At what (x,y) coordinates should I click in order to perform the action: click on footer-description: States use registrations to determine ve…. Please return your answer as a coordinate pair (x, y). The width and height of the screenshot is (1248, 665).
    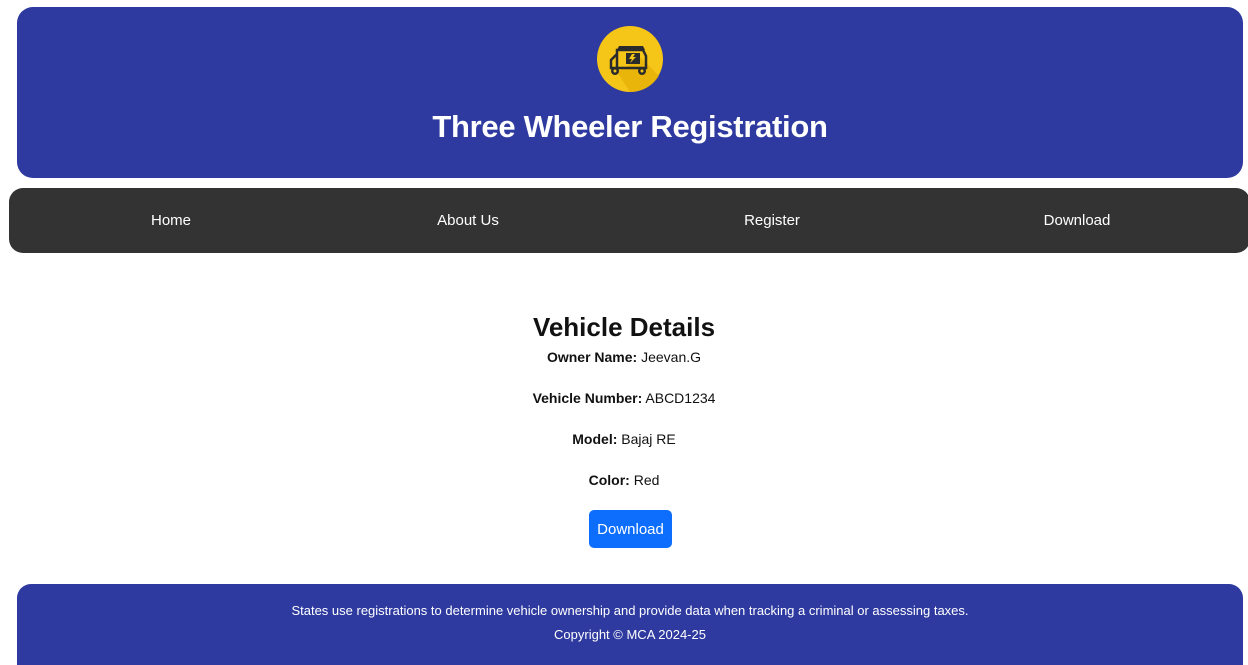
    Looking at the image, I should click on (630, 610).